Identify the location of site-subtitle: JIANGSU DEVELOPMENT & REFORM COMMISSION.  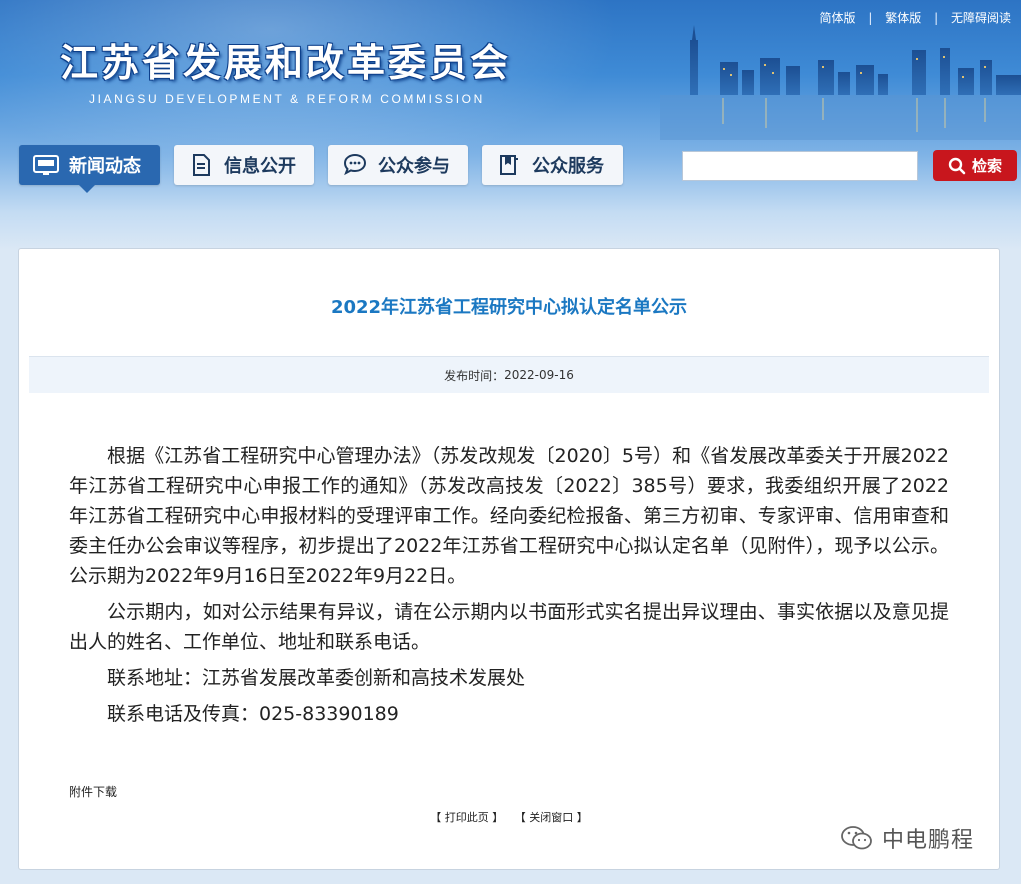
(287, 99).